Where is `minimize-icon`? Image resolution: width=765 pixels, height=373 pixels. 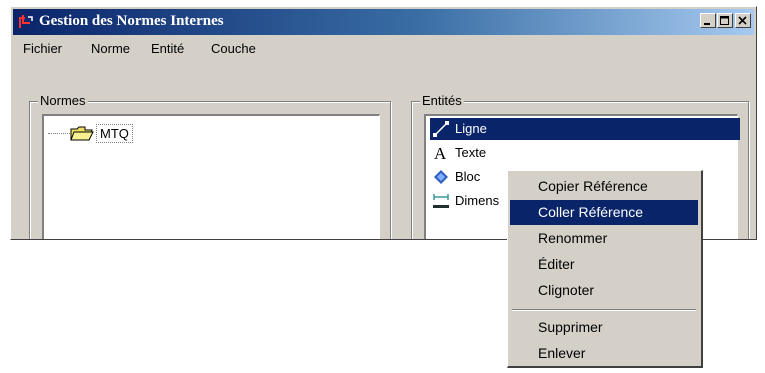 minimize-icon is located at coordinates (707, 24).